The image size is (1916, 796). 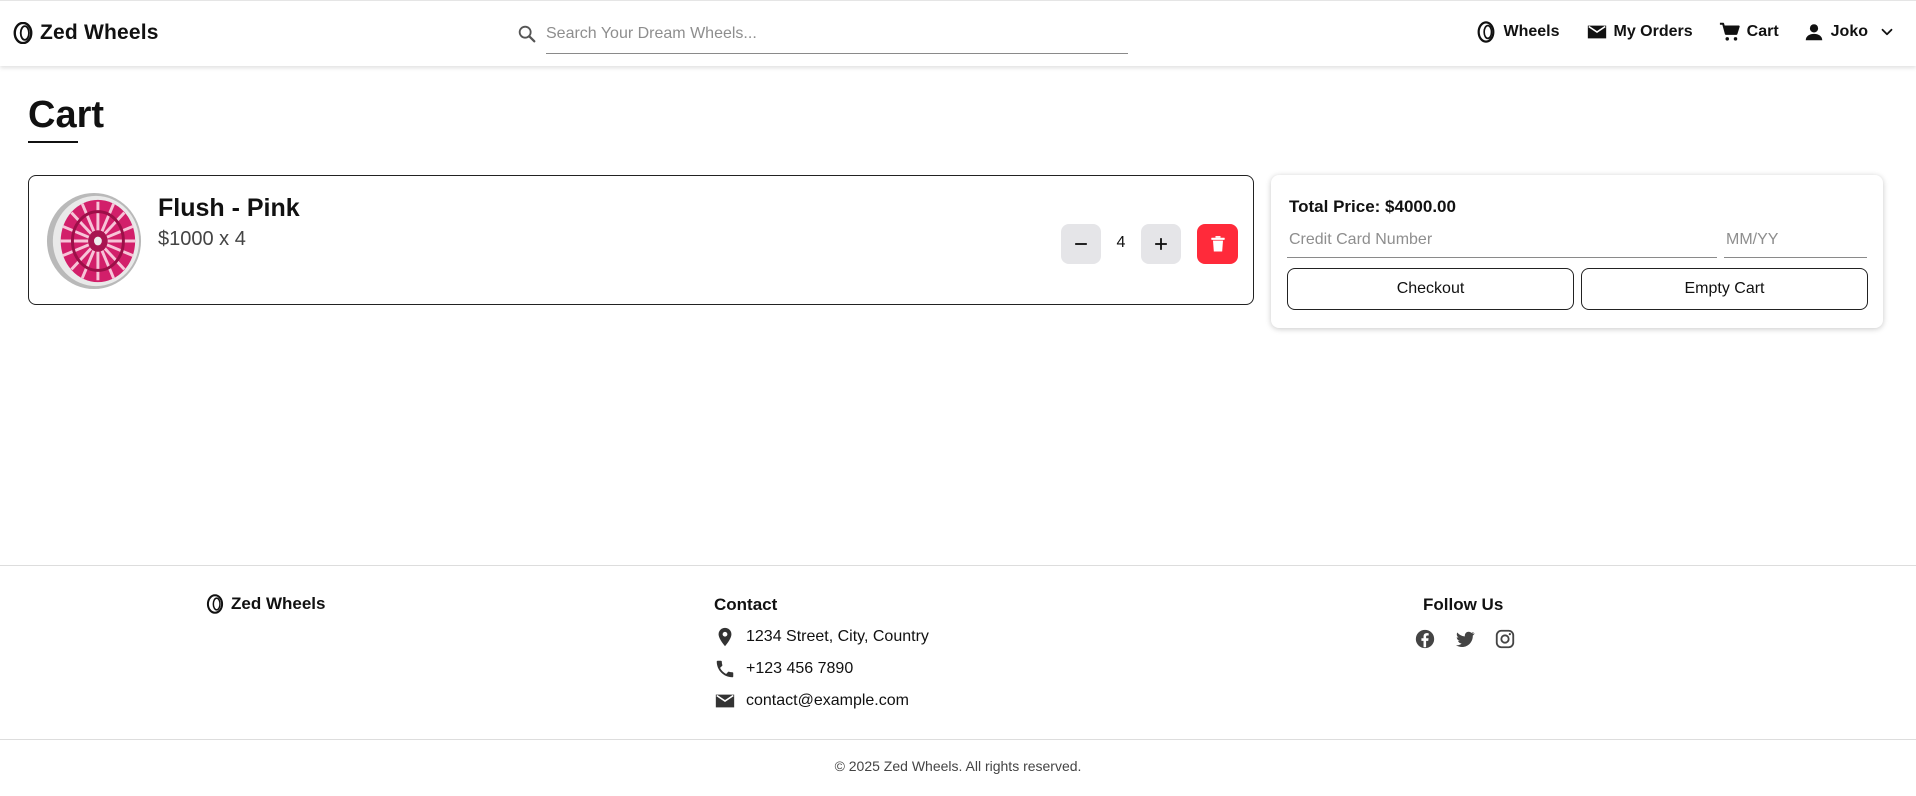 What do you see at coordinates (1724, 289) in the screenshot?
I see `empty-cart-button: Empty Cart` at bounding box center [1724, 289].